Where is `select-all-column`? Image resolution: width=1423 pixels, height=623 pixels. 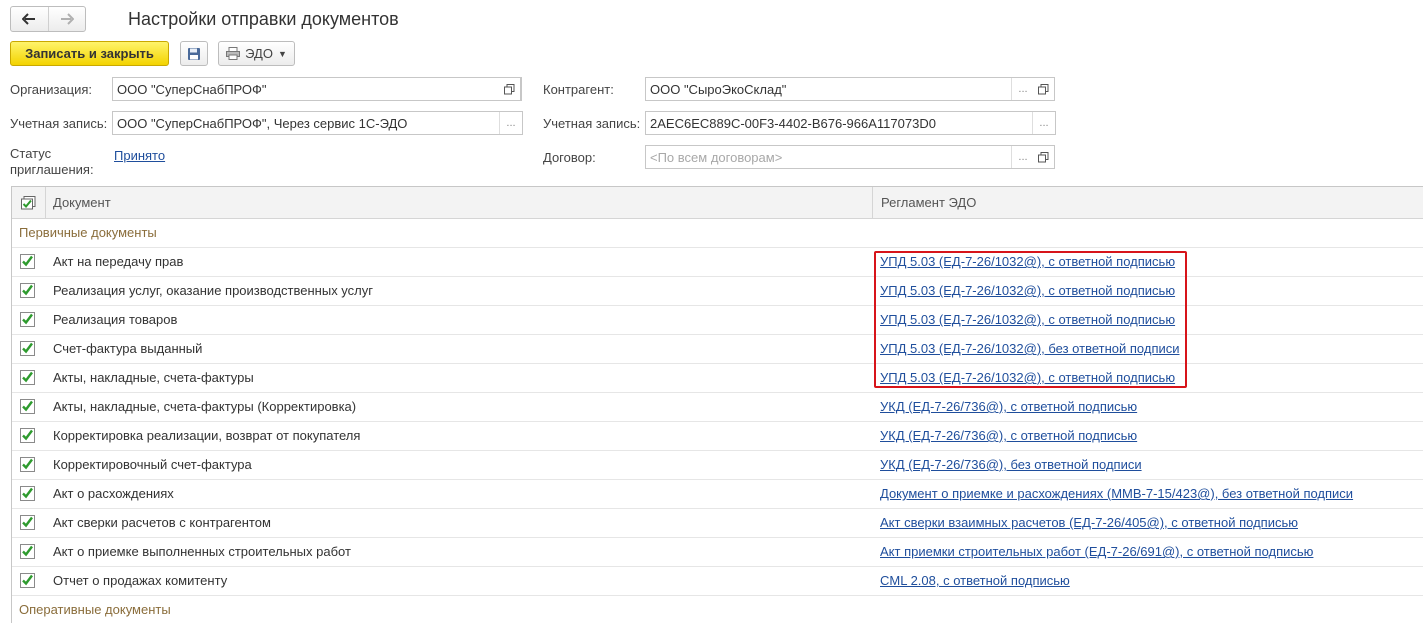
select-all-column is located at coordinates (29, 202).